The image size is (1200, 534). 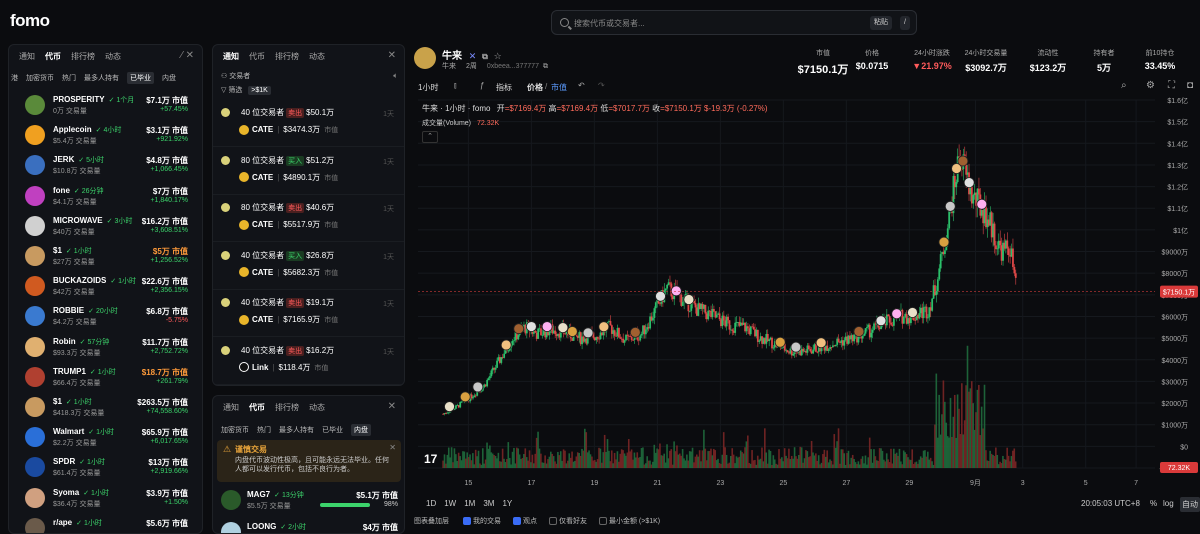 I want to click on overlay-option: 最小金额 (>$1K), so click(x=629, y=521).